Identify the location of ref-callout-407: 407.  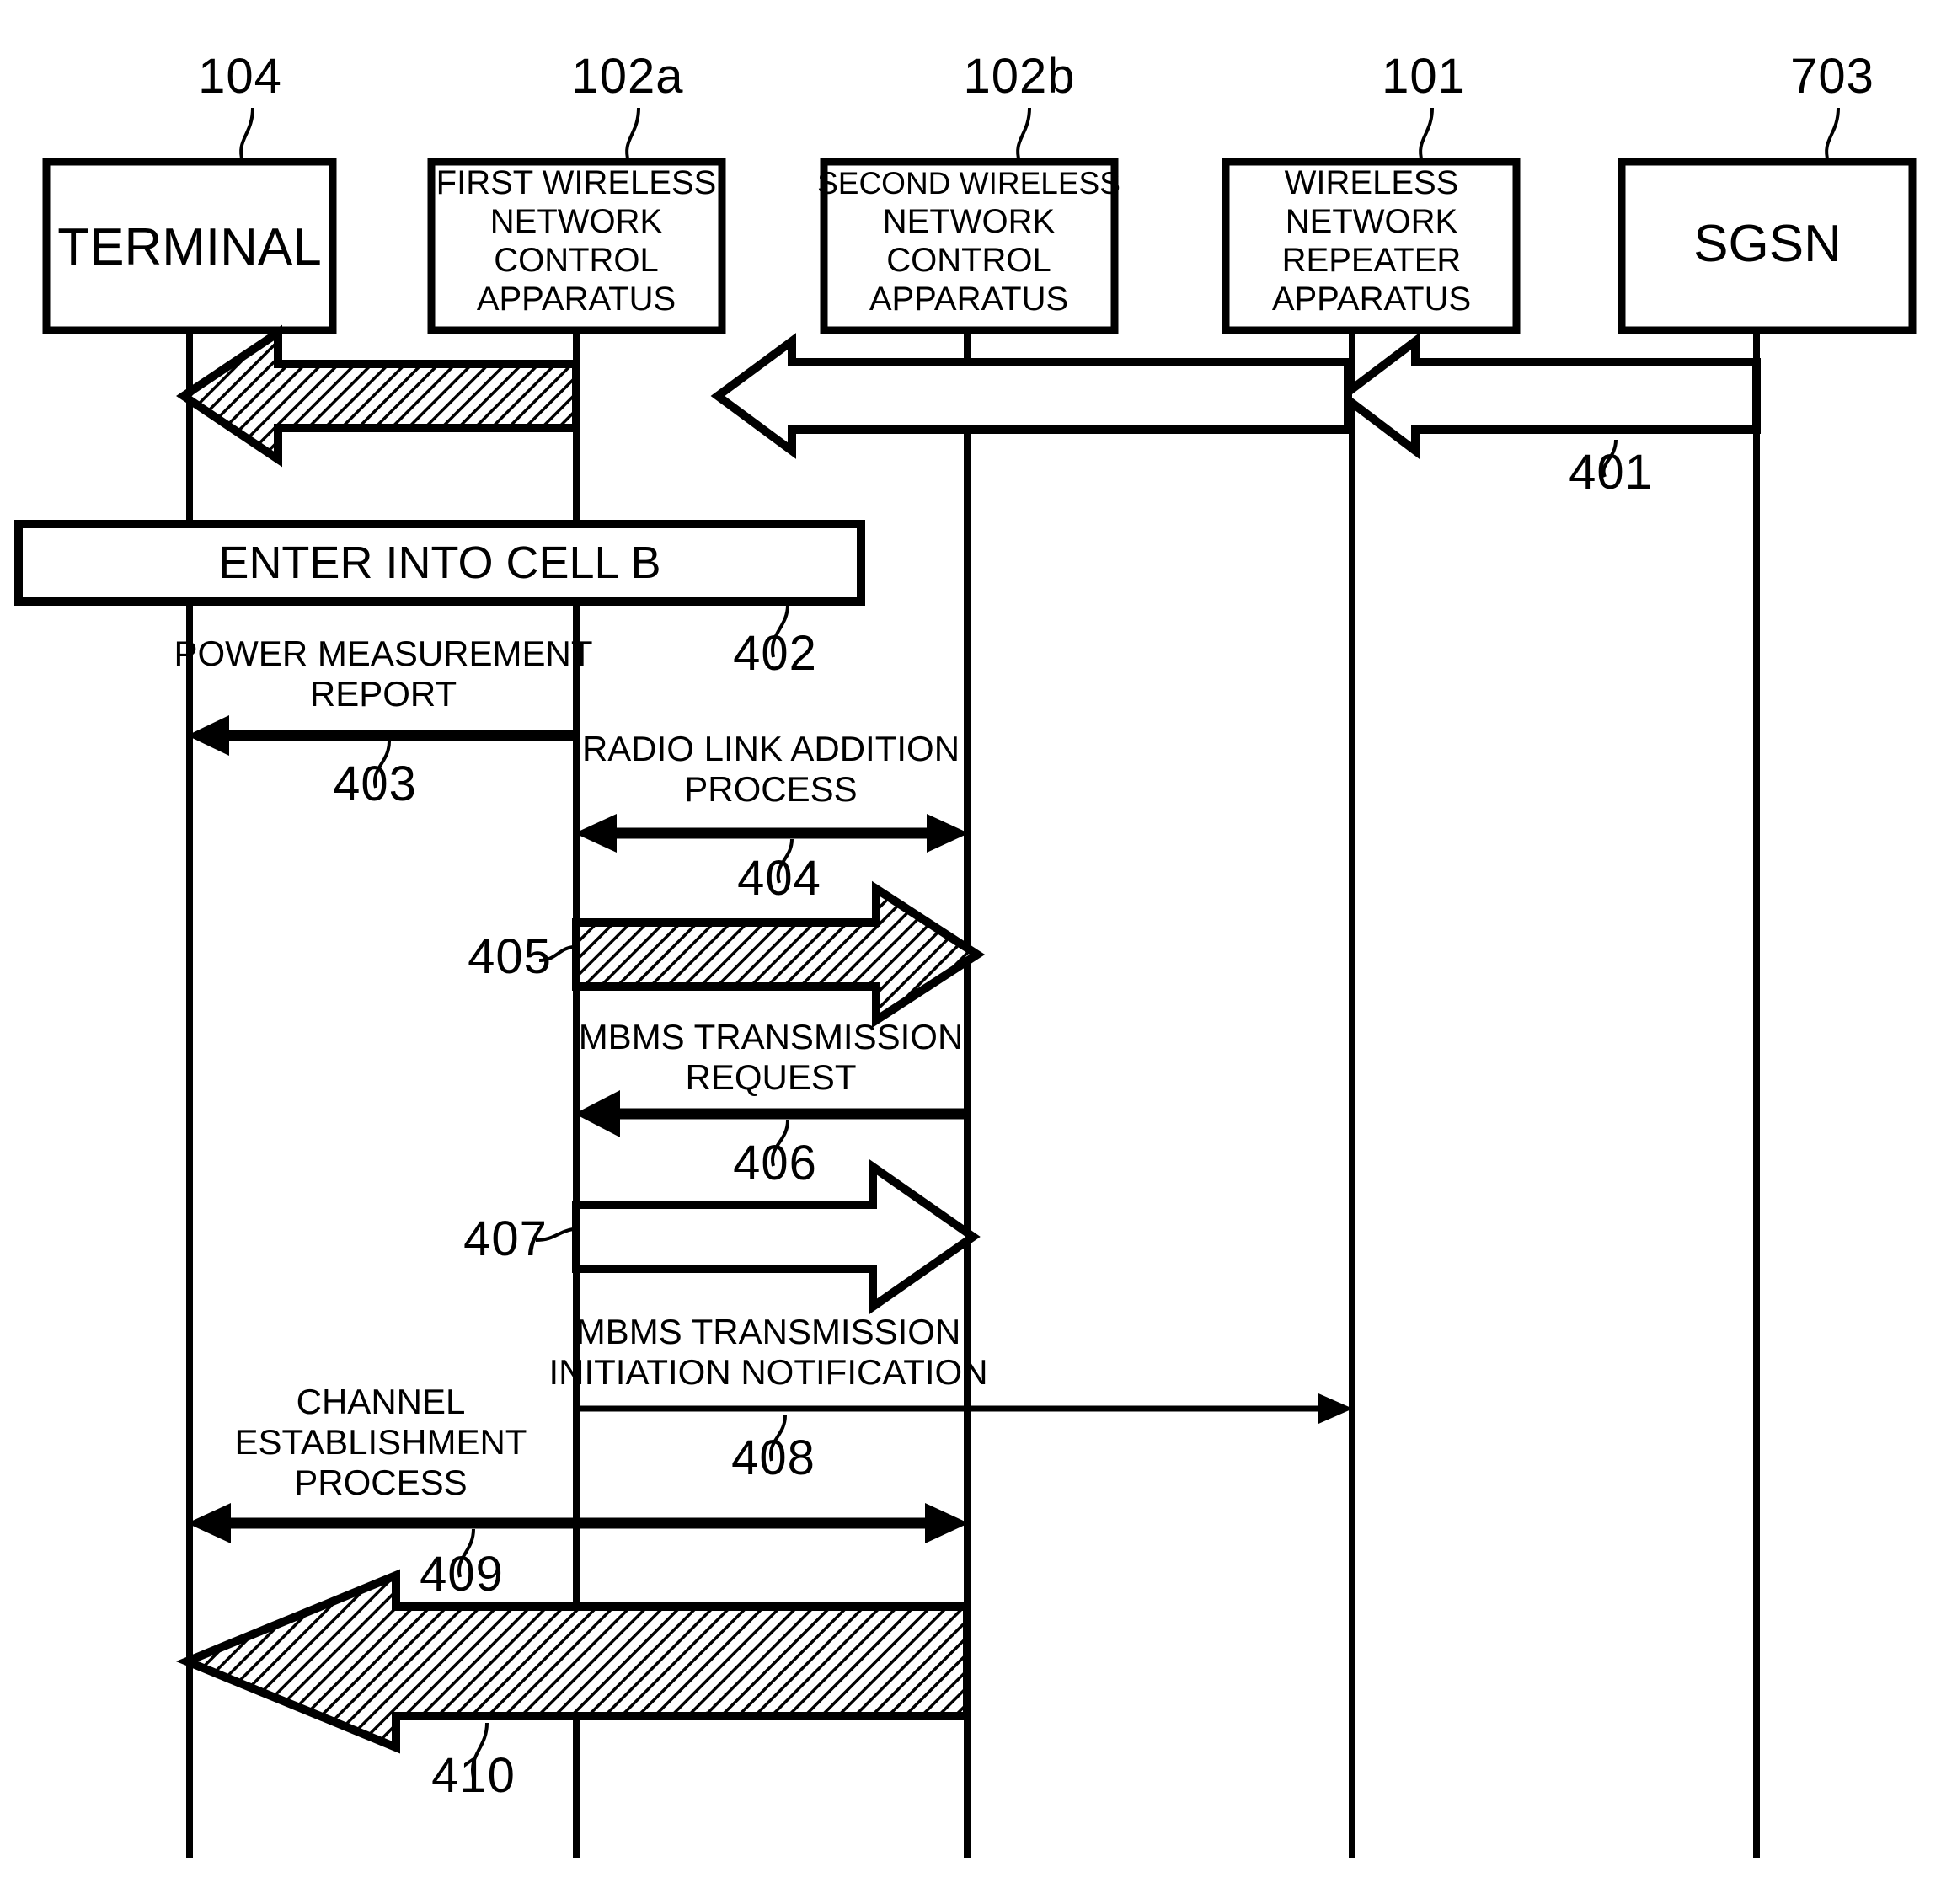
(518, 1238).